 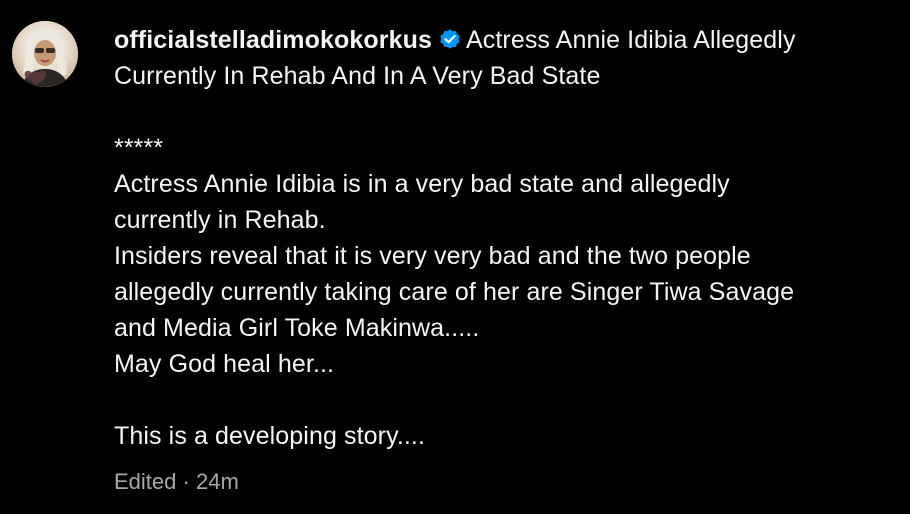 I want to click on post-meta: Edited · 24m, so click(x=176, y=482).